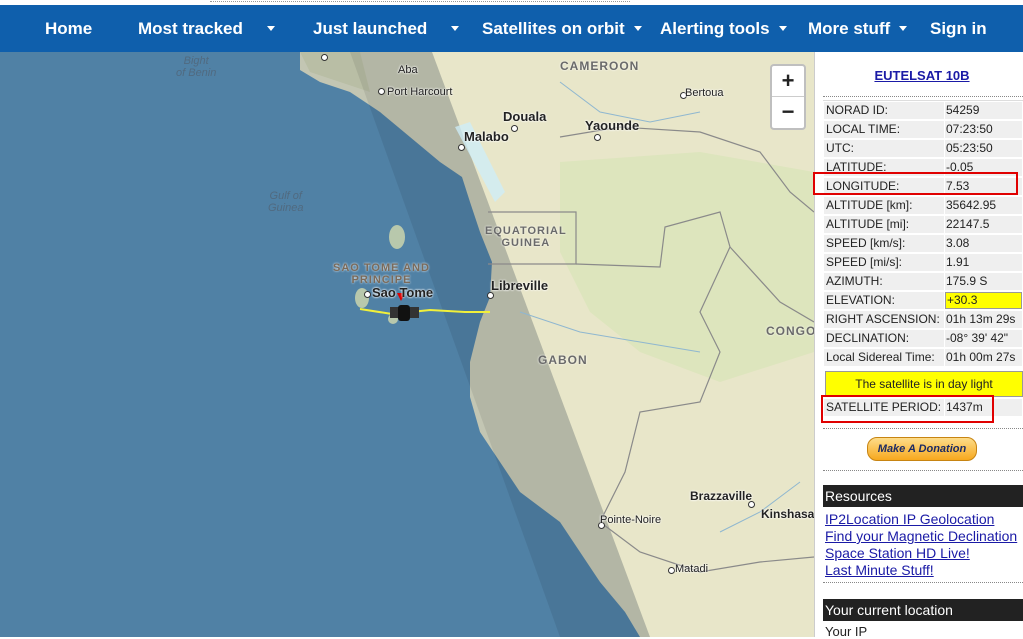  I want to click on map-label-pointe-noire: Pointe-Noire, so click(631, 520).